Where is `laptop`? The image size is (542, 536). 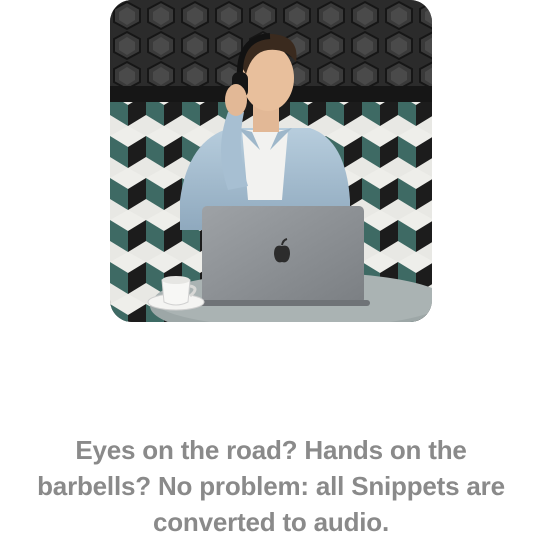 laptop is located at coordinates (283, 256).